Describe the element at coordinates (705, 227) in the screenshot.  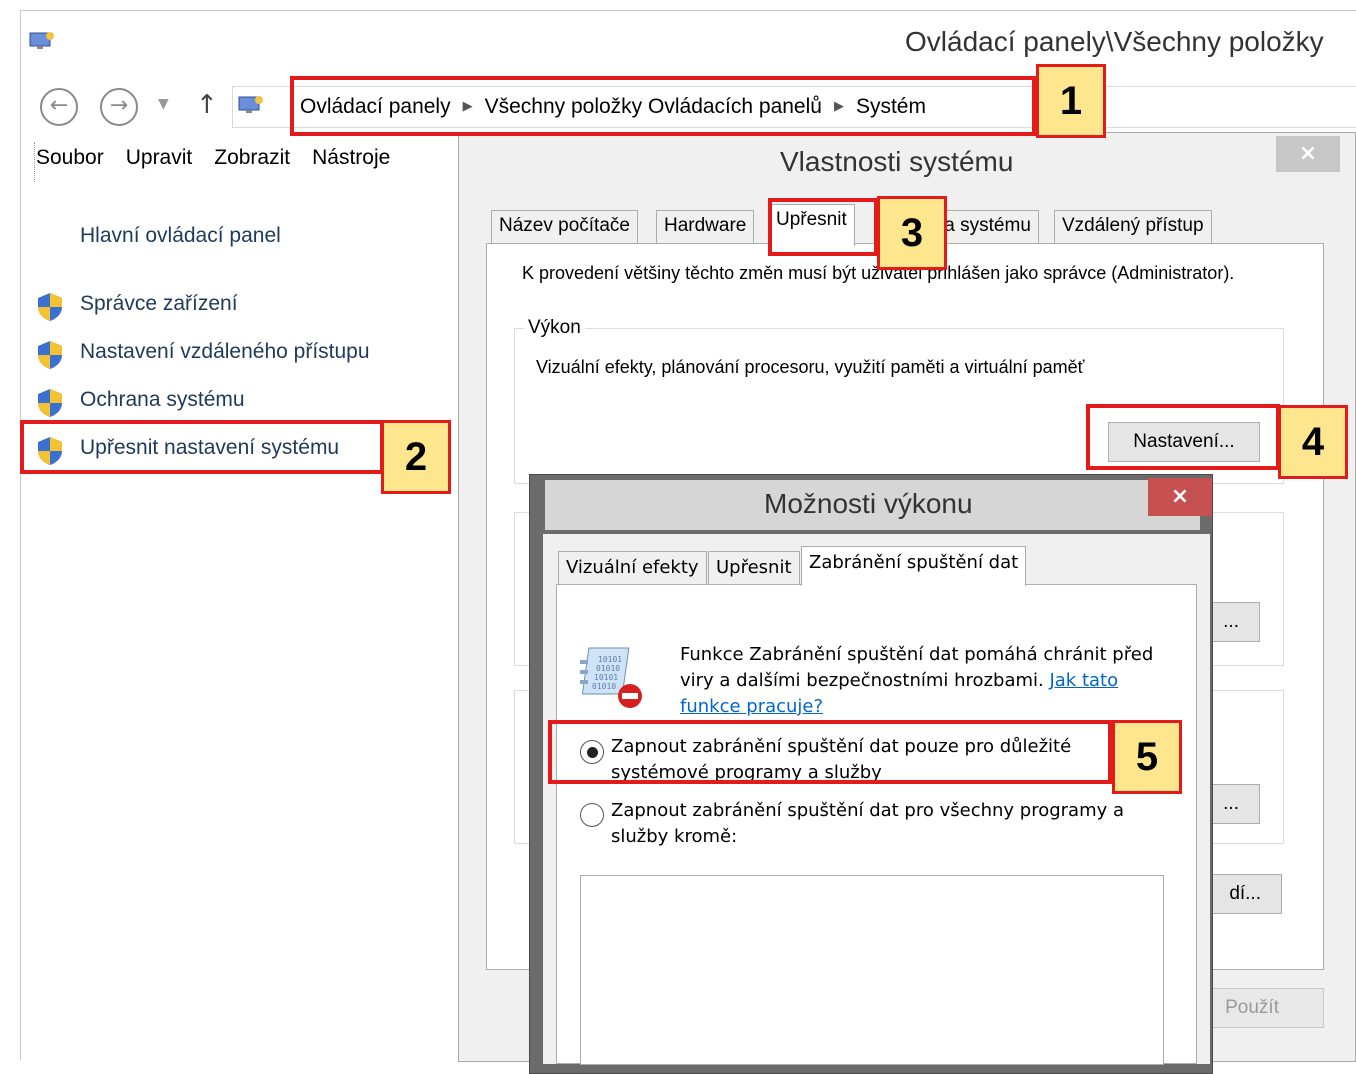
I see `tab-hardware: Hardware` at that location.